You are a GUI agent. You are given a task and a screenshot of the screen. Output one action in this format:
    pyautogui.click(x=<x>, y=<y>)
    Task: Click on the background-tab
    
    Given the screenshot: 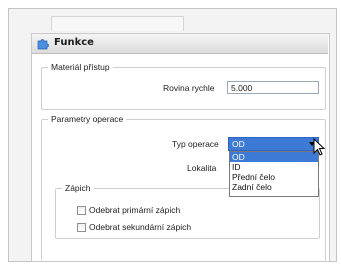 What is the action you would take?
    pyautogui.click(x=117, y=23)
    